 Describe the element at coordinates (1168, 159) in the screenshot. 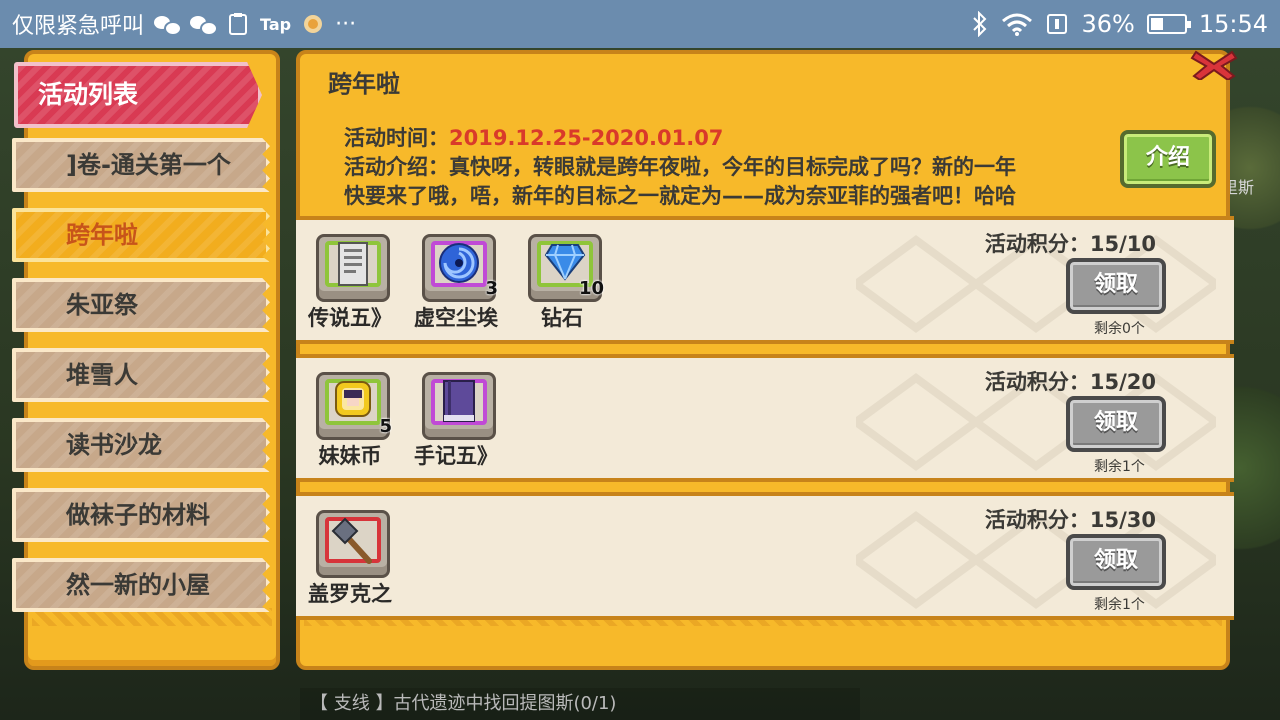

I see `intro-button: 介绍` at that location.